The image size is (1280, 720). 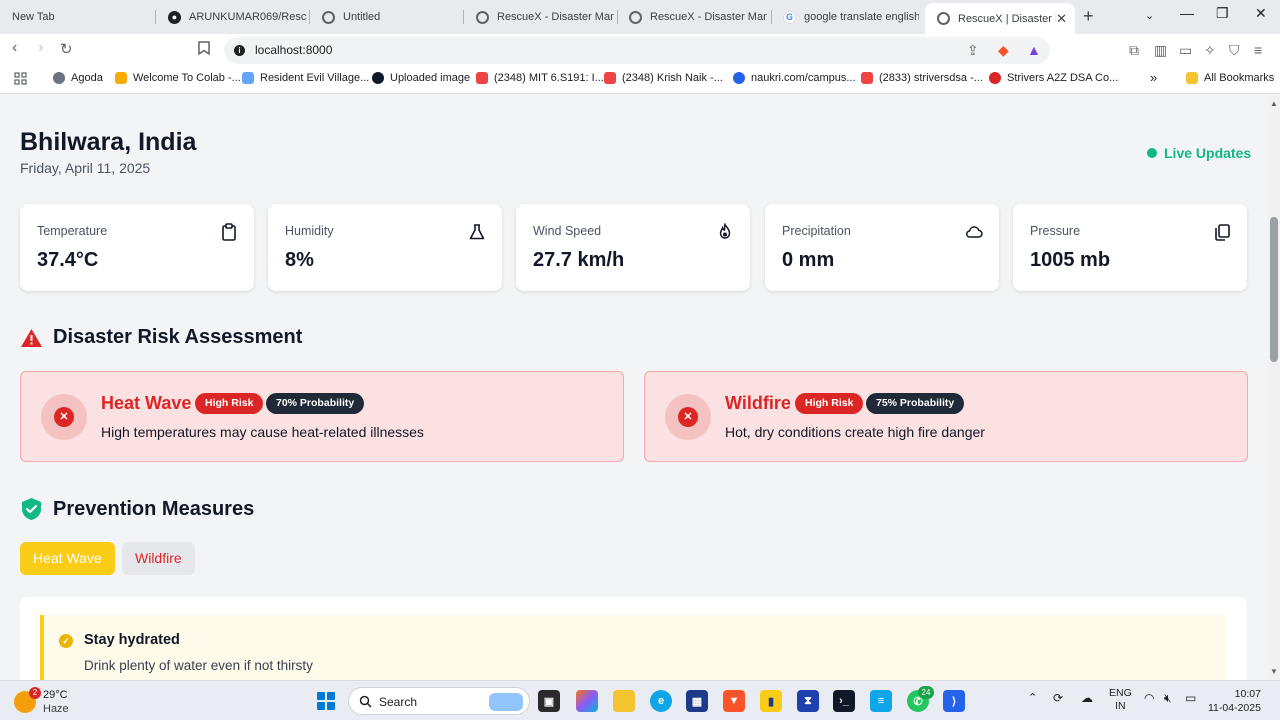 I want to click on vs-code-icon: ⟩, so click(x=954, y=701).